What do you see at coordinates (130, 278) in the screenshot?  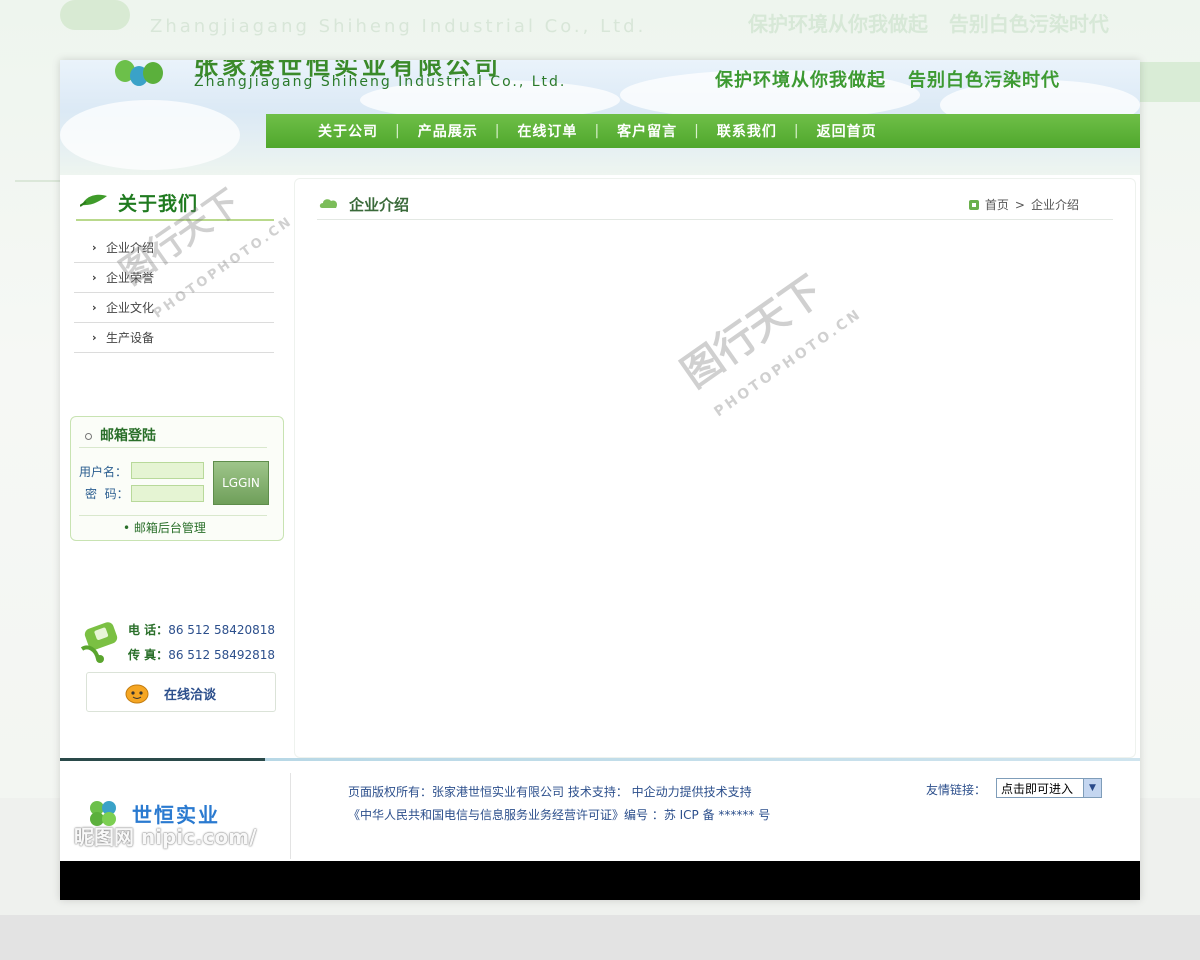 I see `sidebar-item-label: 企业荣誉` at bounding box center [130, 278].